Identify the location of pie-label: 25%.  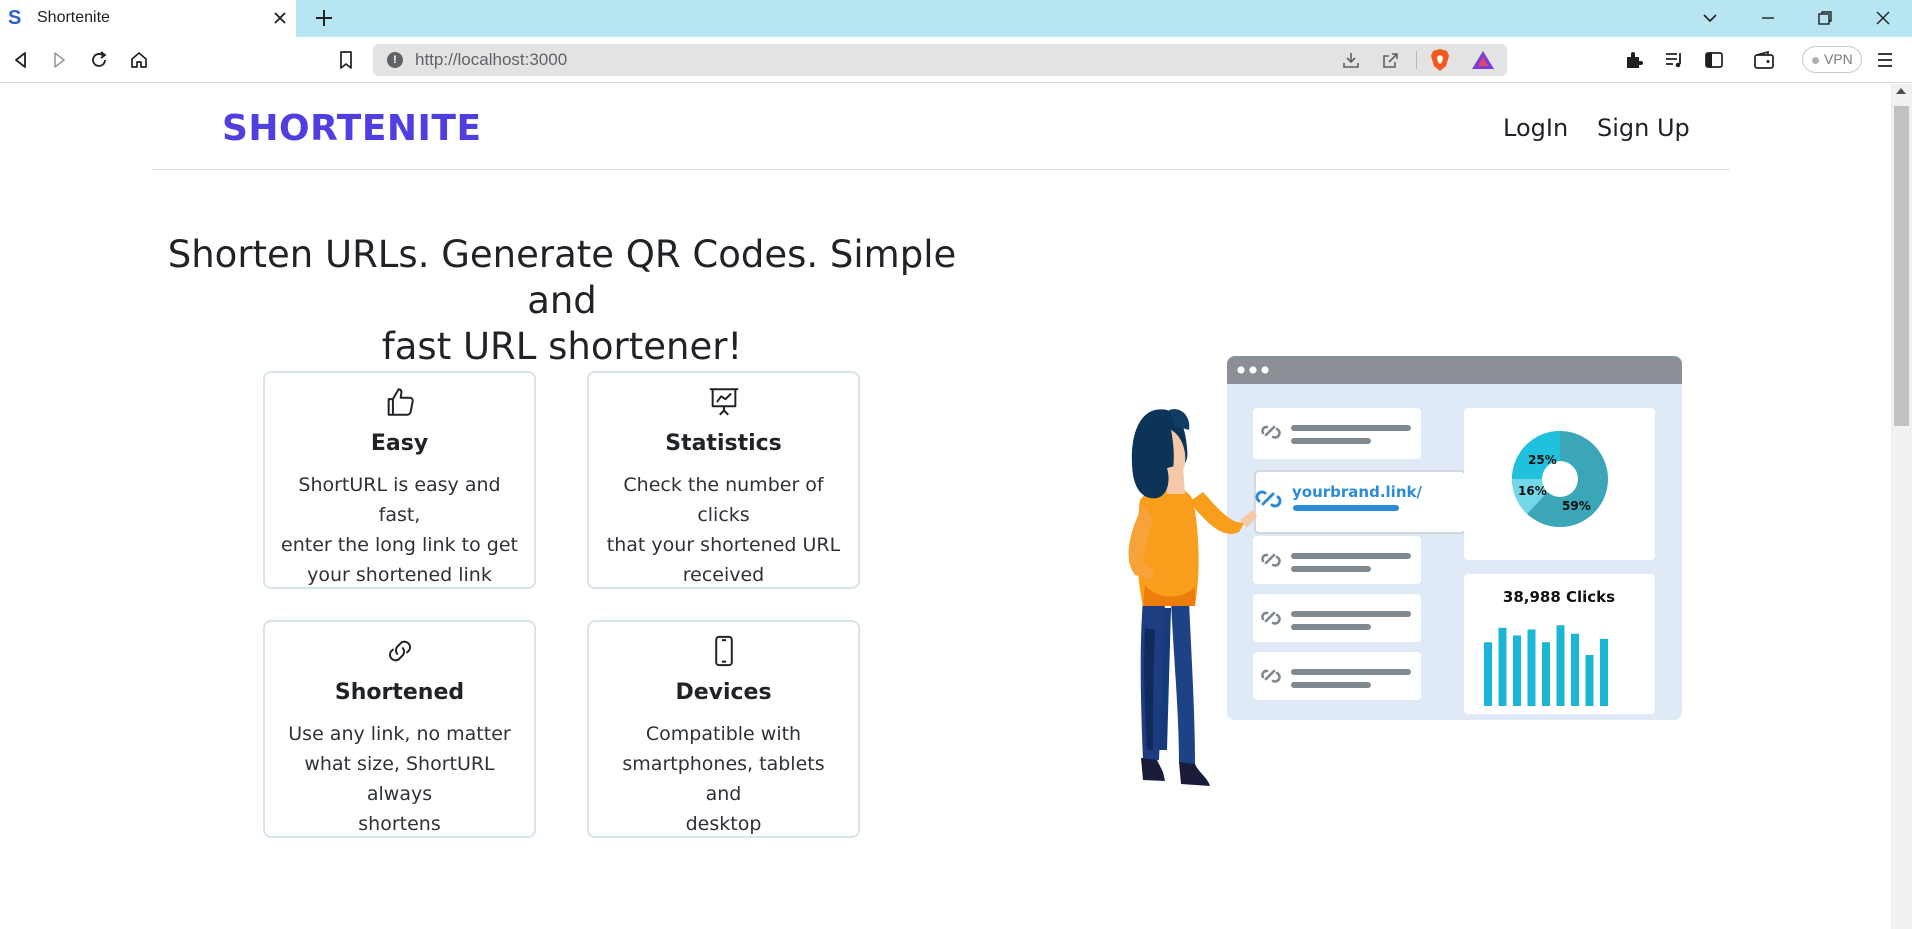
(1542, 460).